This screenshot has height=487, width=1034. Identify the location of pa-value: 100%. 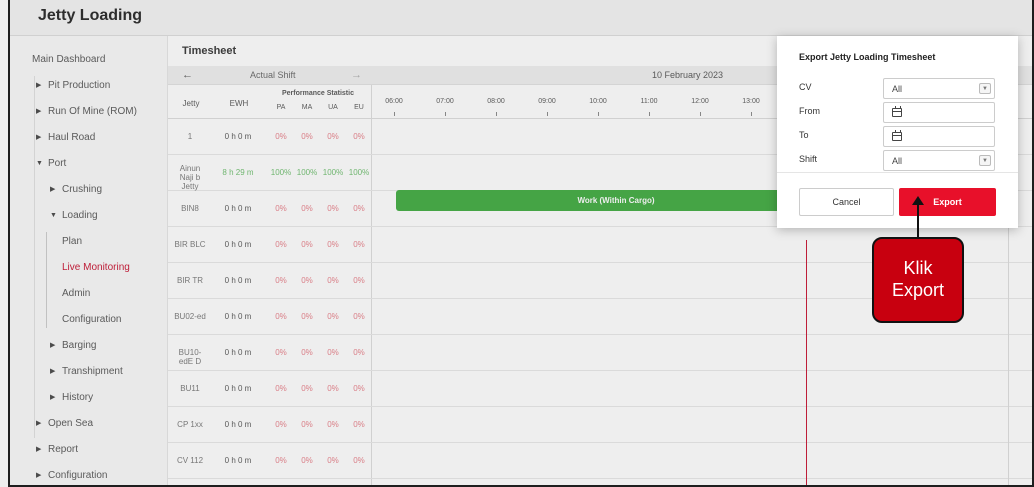
(281, 172).